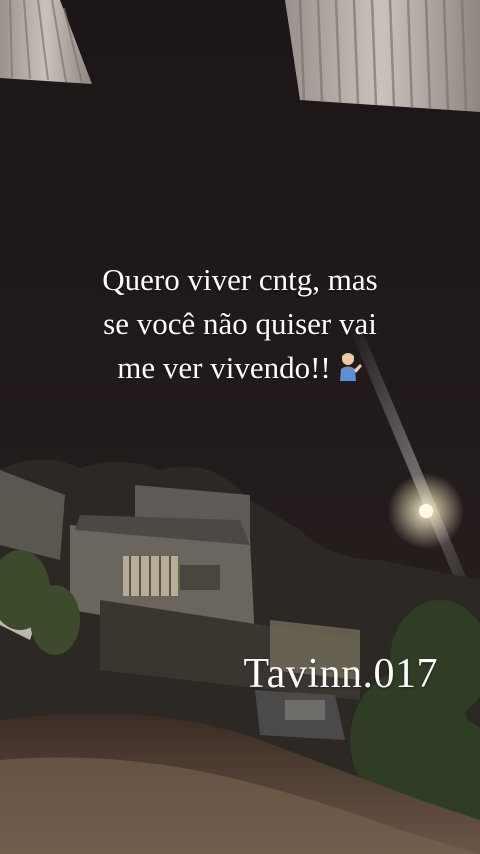 The image size is (480, 854). Describe the element at coordinates (382, 56) in the screenshot. I see `roof-right` at that location.